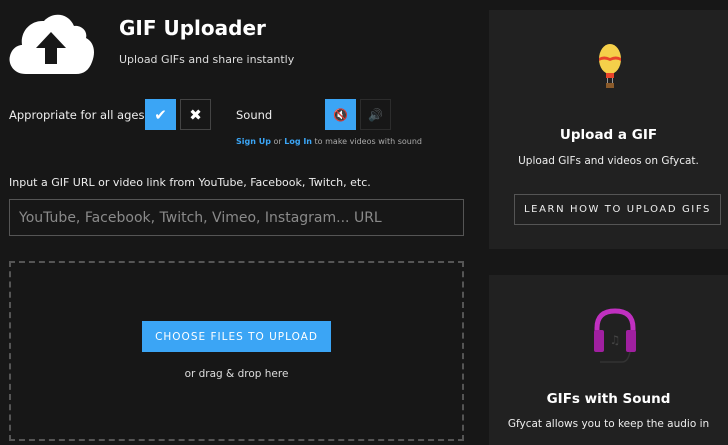 The height and width of the screenshot is (445, 728). Describe the element at coordinates (51, 44) in the screenshot. I see `cloud-upload-icon` at that location.